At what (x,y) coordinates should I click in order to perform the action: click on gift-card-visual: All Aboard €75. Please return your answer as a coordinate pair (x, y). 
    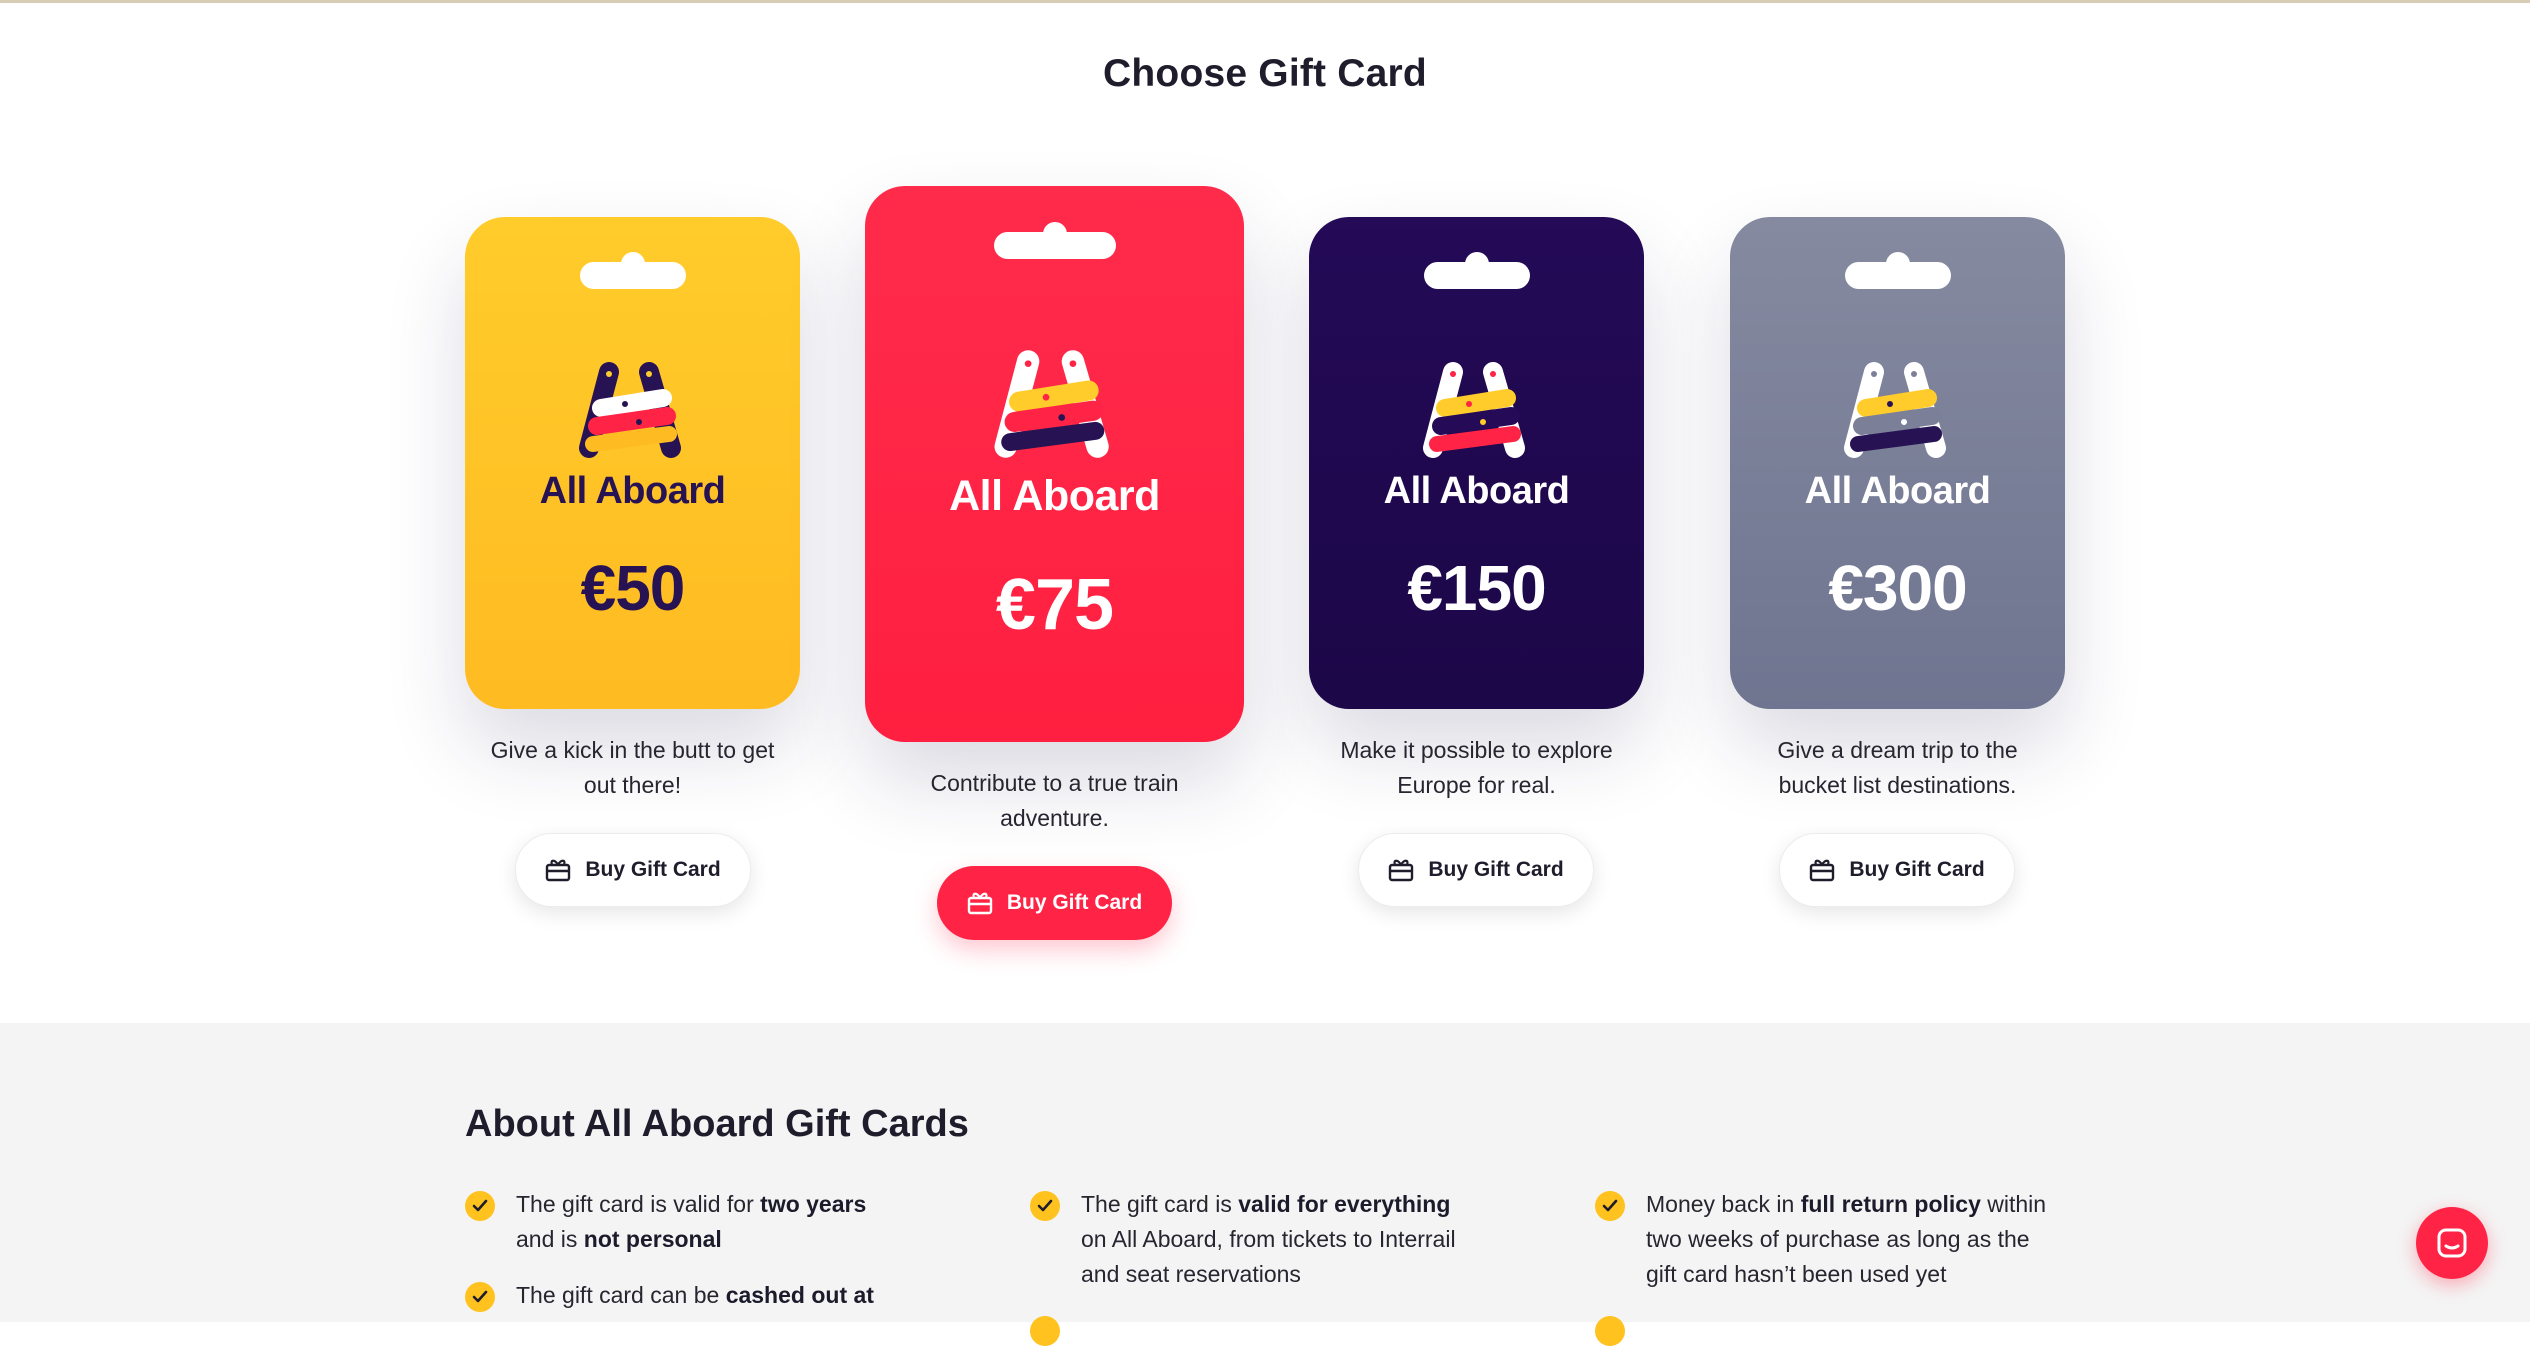
    Looking at the image, I should click on (1054, 464).